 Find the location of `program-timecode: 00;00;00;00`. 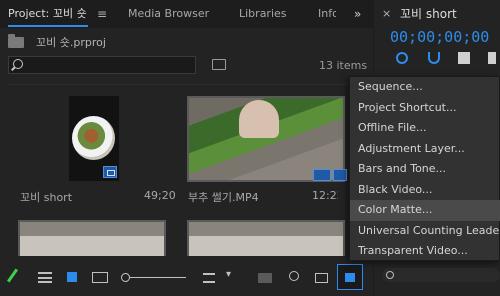

program-timecode: 00;00;00;00 is located at coordinates (439, 37).